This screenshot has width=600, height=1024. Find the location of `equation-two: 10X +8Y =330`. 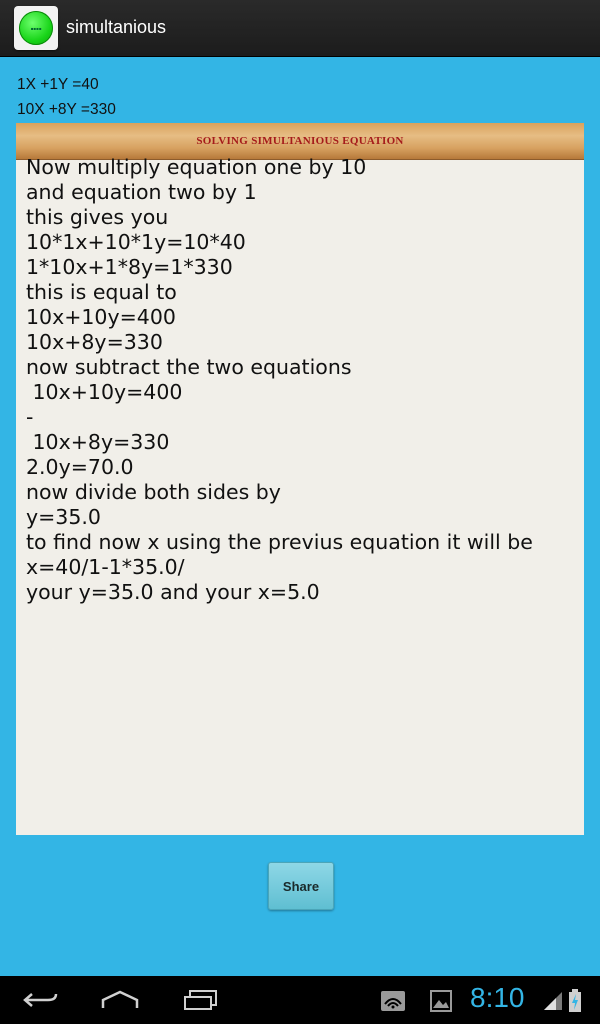

equation-two: 10X +8Y =330 is located at coordinates (66, 109).